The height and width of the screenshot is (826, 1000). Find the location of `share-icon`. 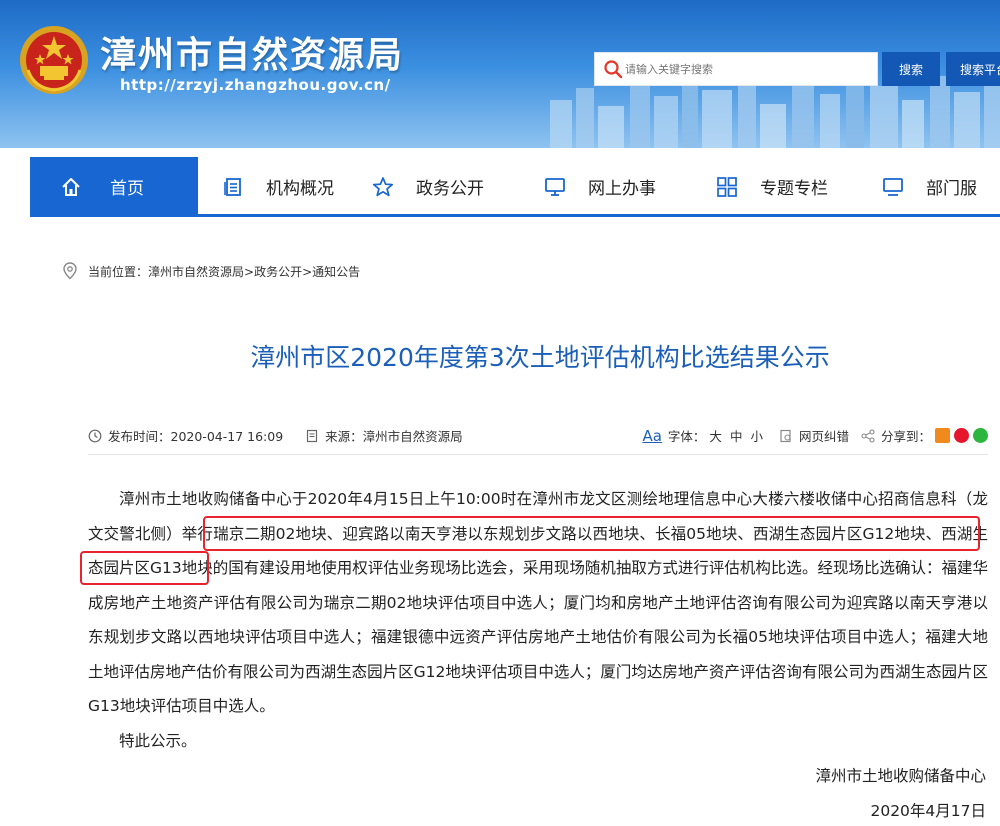

share-icon is located at coordinates (868, 435).